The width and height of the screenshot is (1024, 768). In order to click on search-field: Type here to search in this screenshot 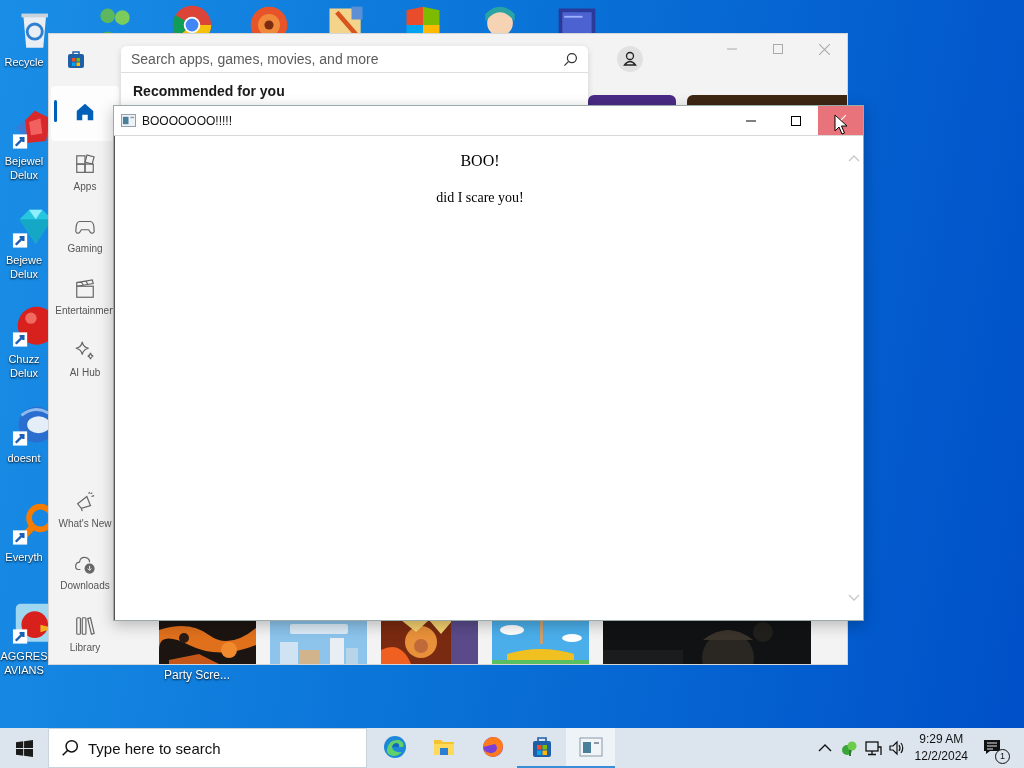, I will do `click(207, 748)`.